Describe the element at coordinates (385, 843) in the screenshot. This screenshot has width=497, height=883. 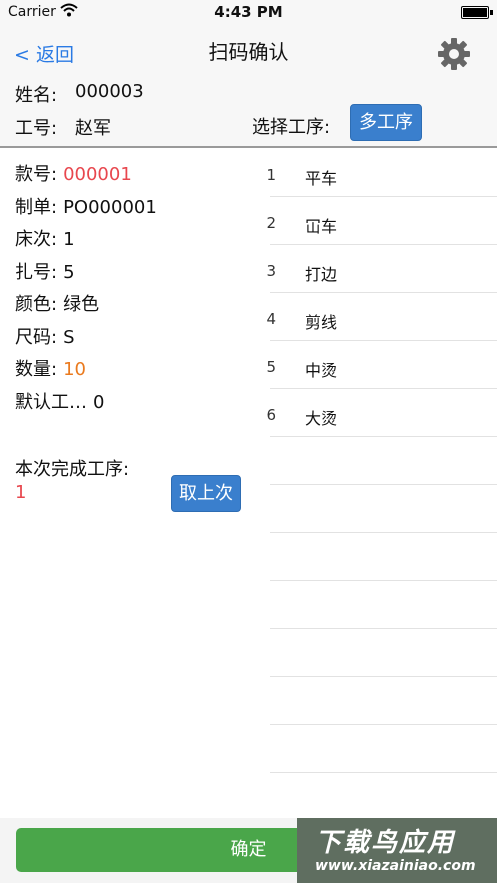
I see `watermark-title: 下载鸟应用` at that location.